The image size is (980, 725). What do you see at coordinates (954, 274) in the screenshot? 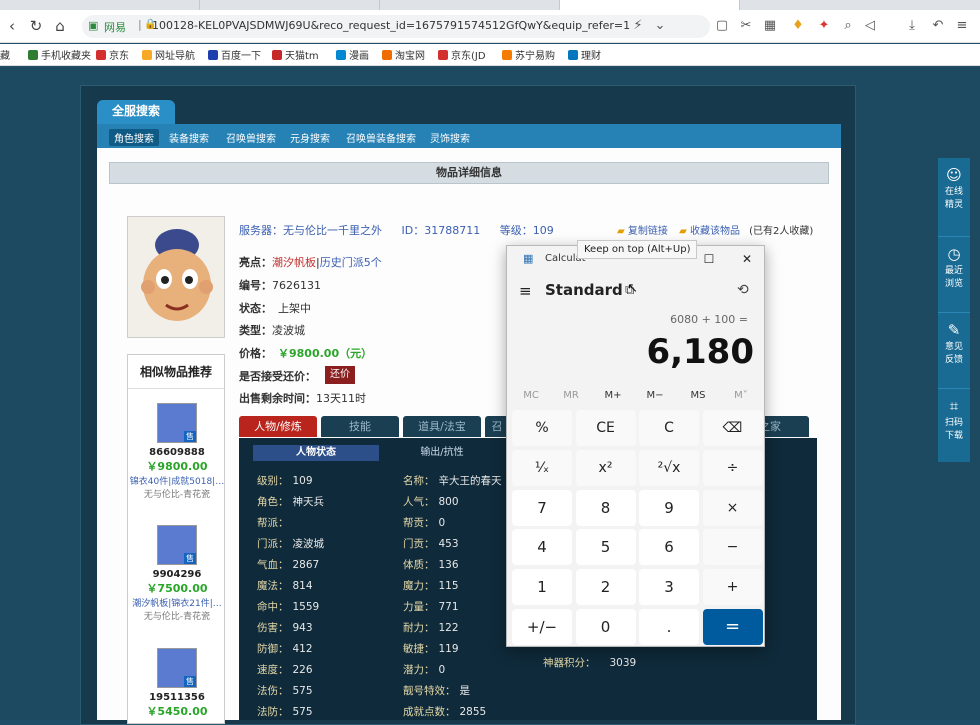
I see `recent-browse-button: ◷ 最近 浏览` at bounding box center [954, 274].